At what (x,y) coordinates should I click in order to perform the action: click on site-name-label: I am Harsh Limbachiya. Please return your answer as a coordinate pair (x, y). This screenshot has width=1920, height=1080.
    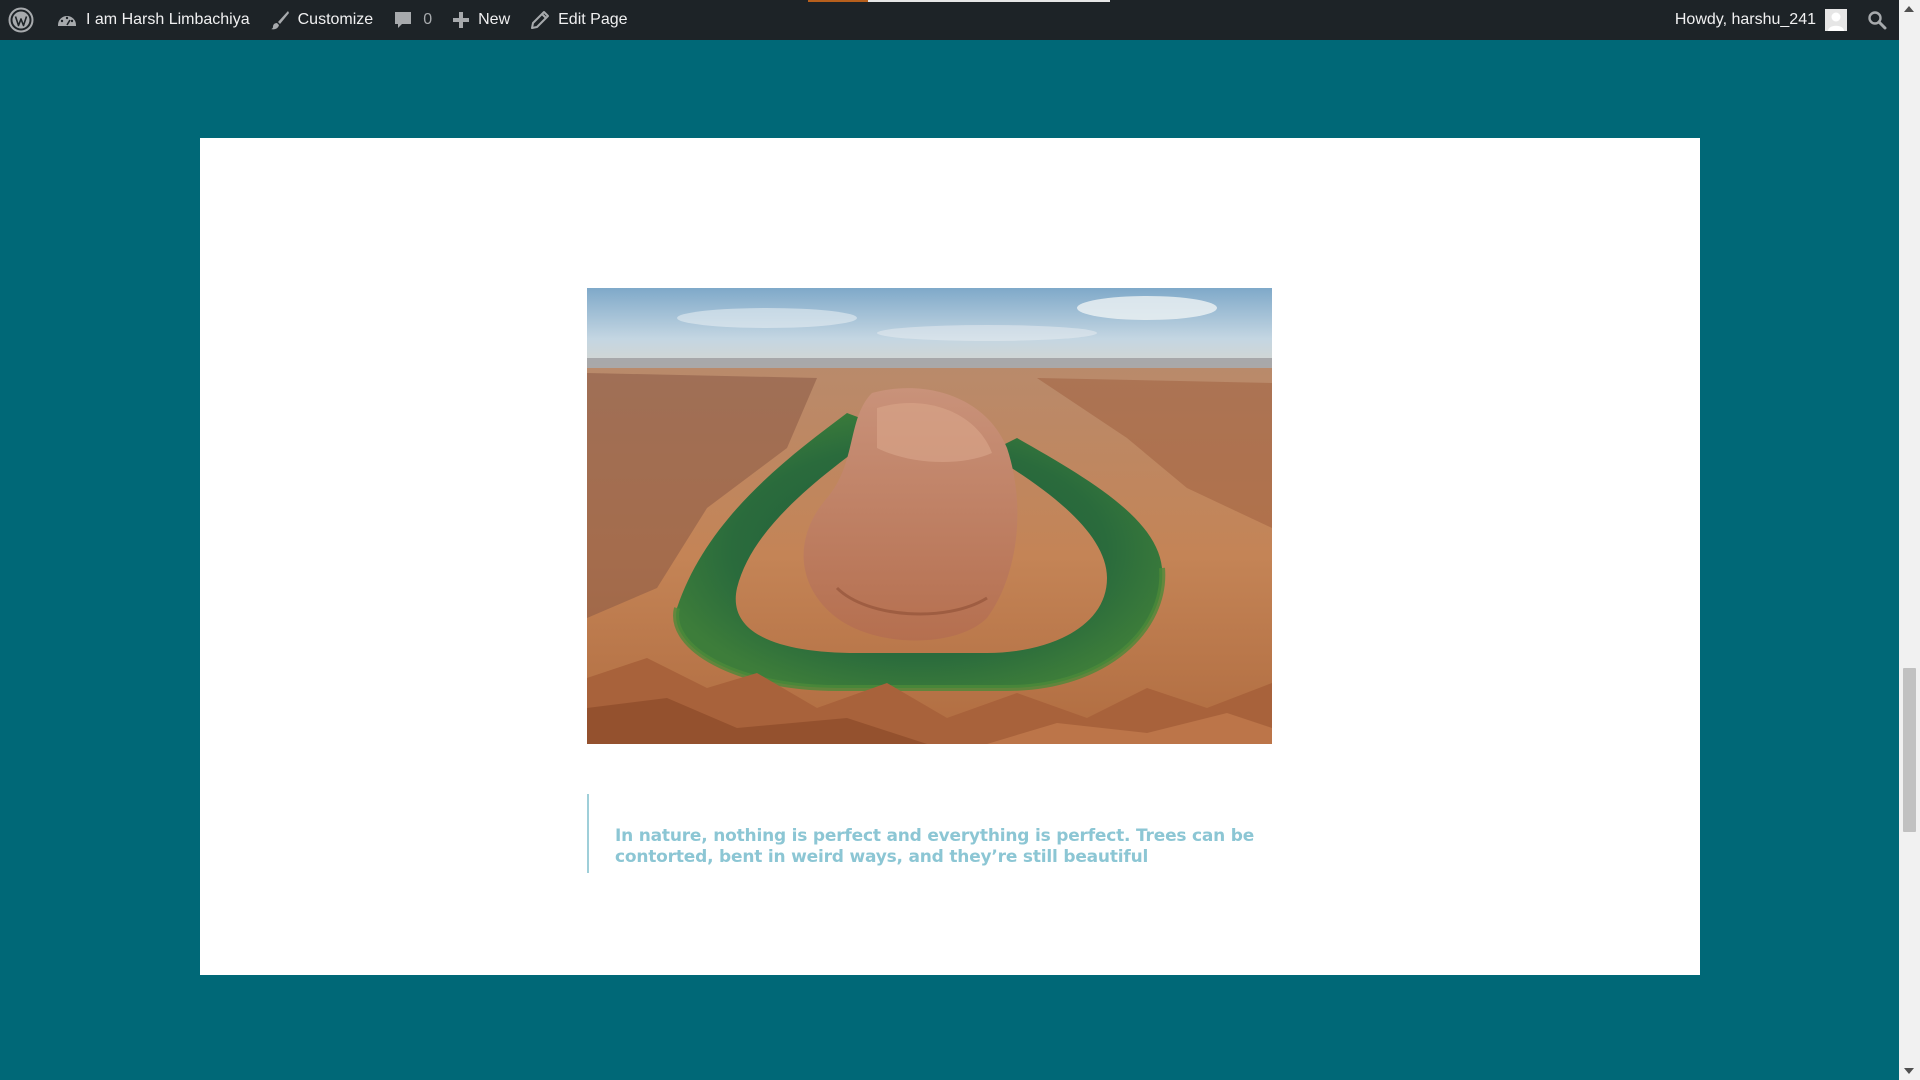
    Looking at the image, I should click on (168, 19).